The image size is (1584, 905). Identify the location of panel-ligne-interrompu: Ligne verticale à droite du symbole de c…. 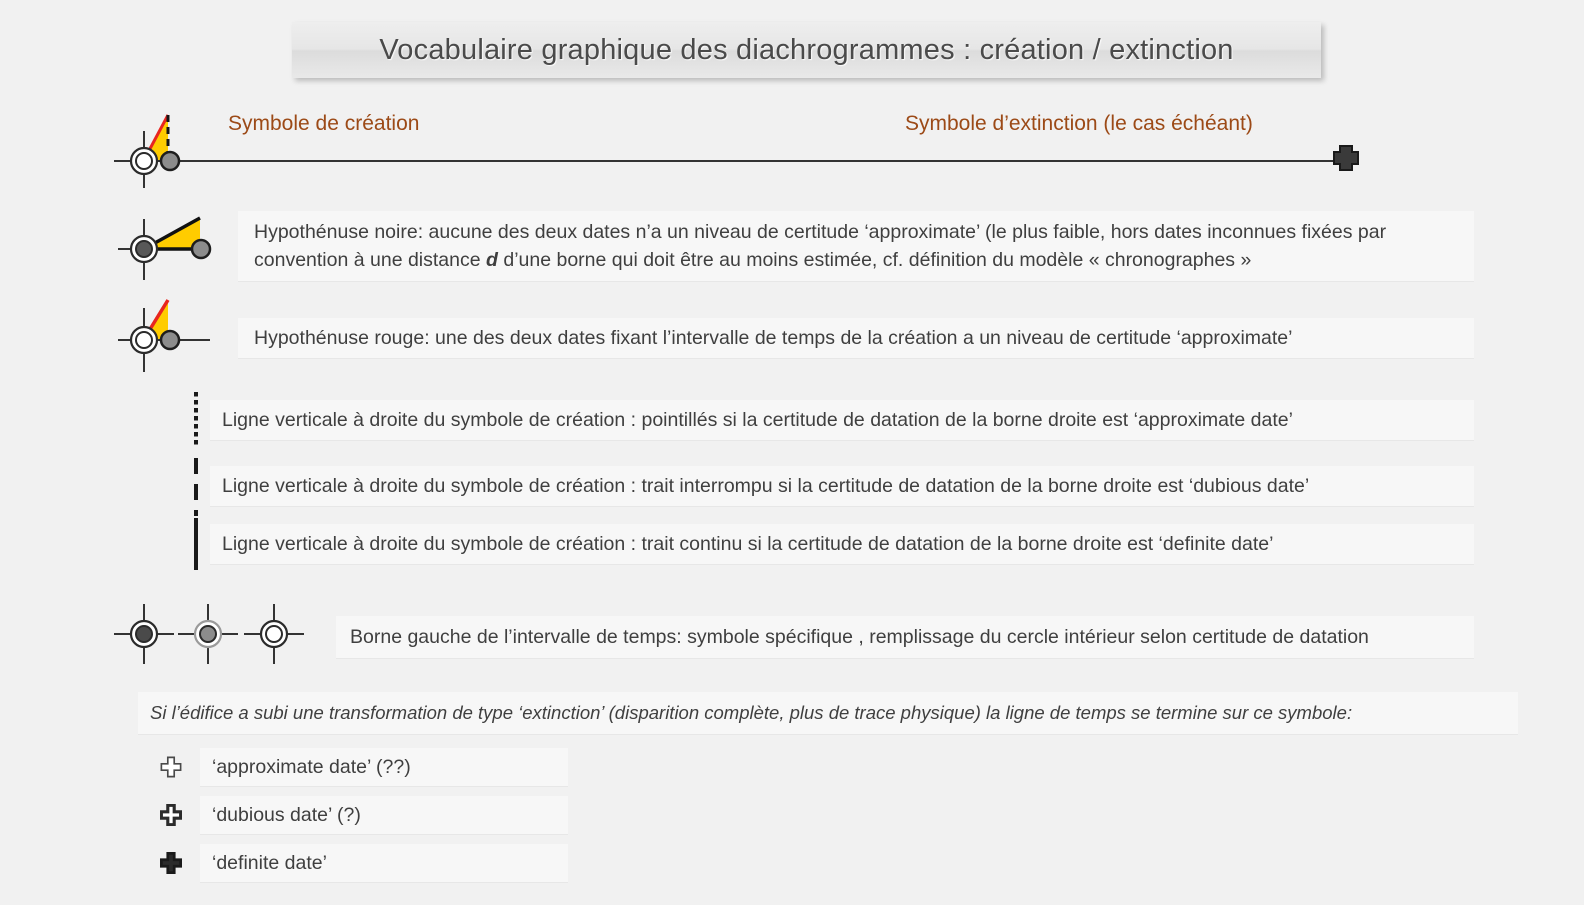
(842, 486).